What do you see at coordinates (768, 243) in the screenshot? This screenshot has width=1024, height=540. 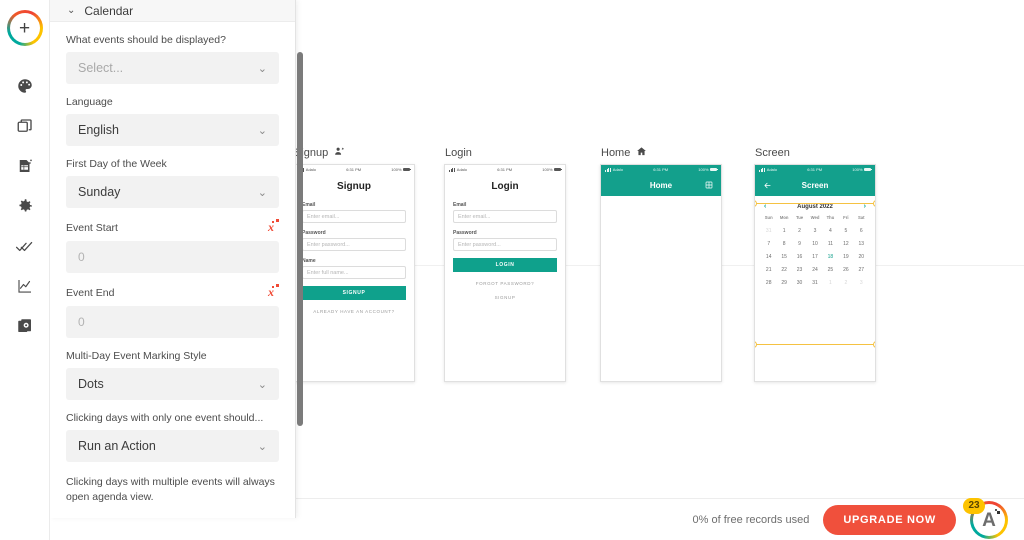 I see `calendar-day: 7` at bounding box center [768, 243].